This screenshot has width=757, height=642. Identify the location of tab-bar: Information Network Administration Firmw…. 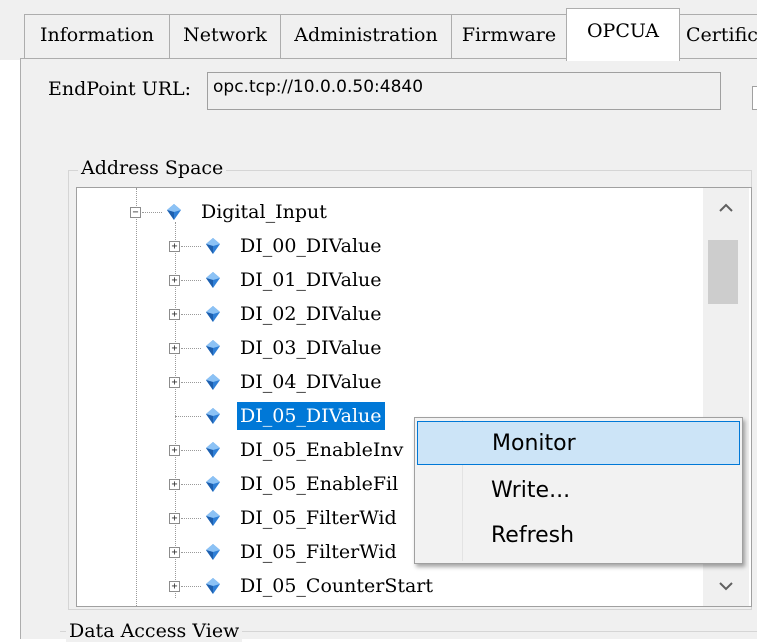
(378, 30).